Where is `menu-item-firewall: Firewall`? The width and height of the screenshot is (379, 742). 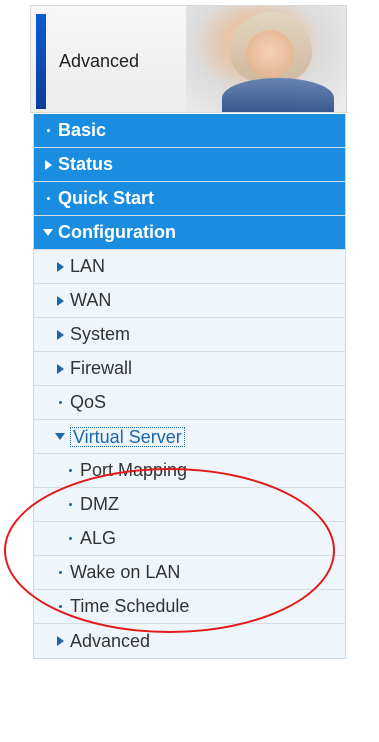
menu-item-firewall: Firewall is located at coordinates (189, 369).